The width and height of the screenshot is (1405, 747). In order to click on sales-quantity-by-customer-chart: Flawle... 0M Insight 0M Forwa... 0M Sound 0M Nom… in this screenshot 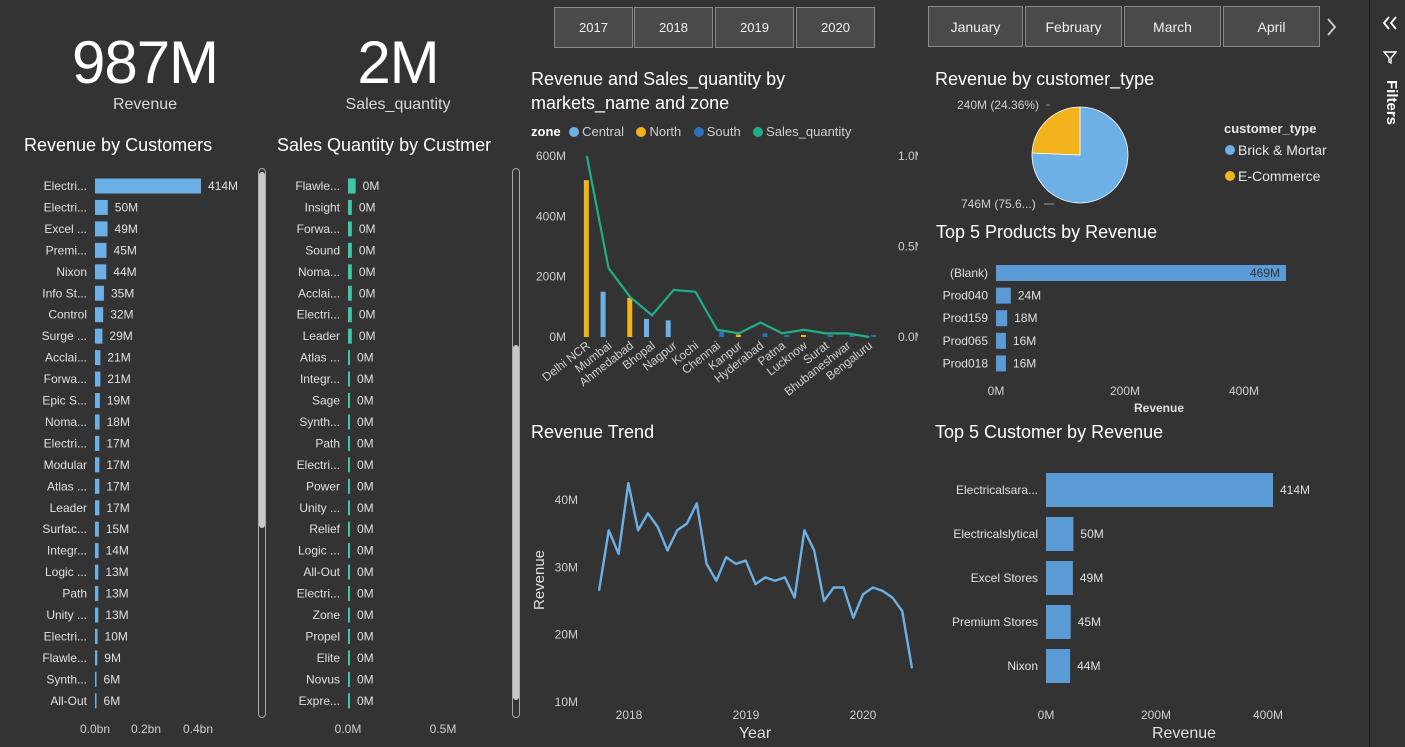, I will do `click(375, 457)`.